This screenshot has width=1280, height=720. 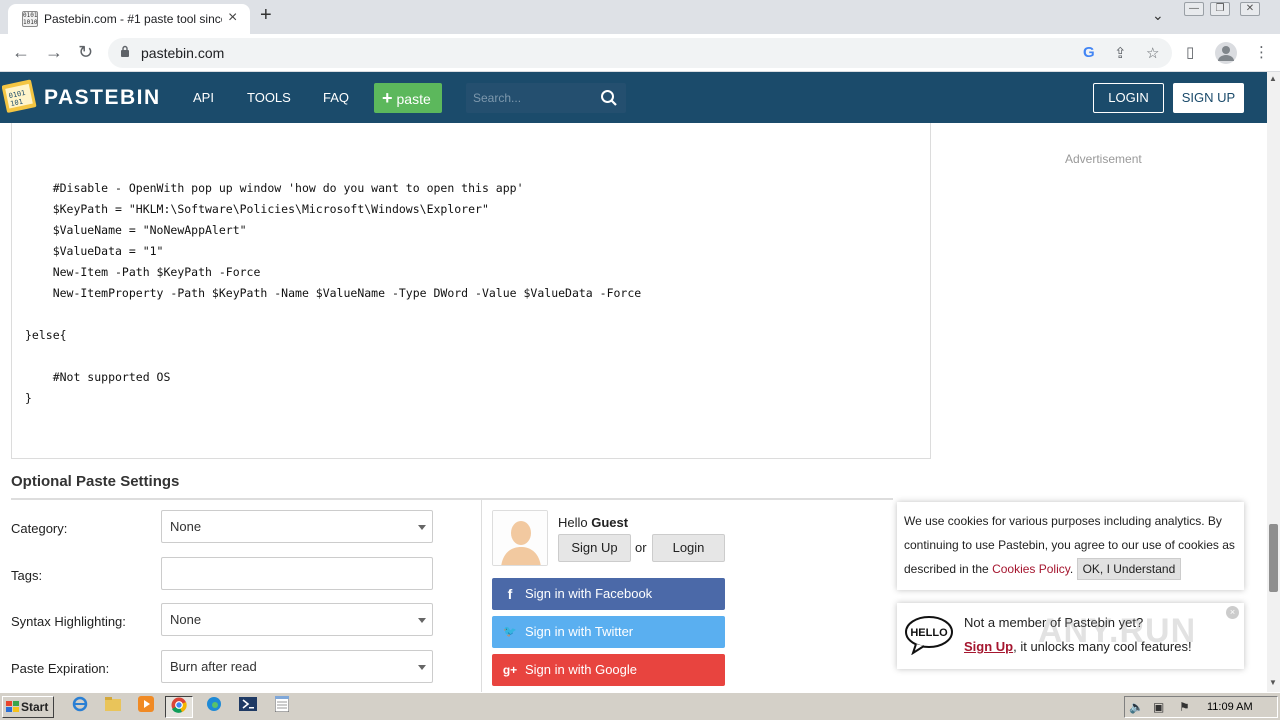 I want to click on scrollbar-thumb, so click(x=1273, y=558).